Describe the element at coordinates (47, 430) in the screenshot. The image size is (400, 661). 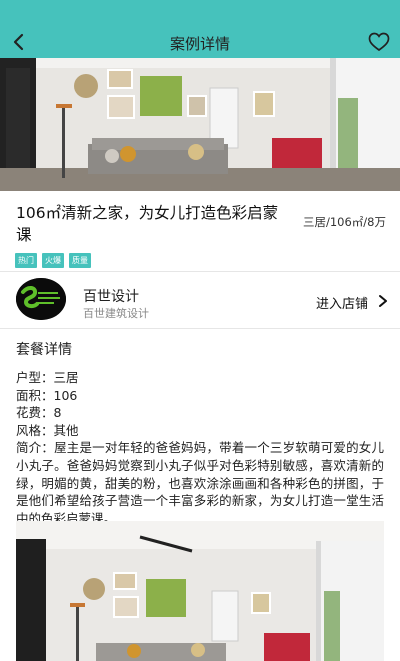
I see `style-line: 风格：其他` at that location.